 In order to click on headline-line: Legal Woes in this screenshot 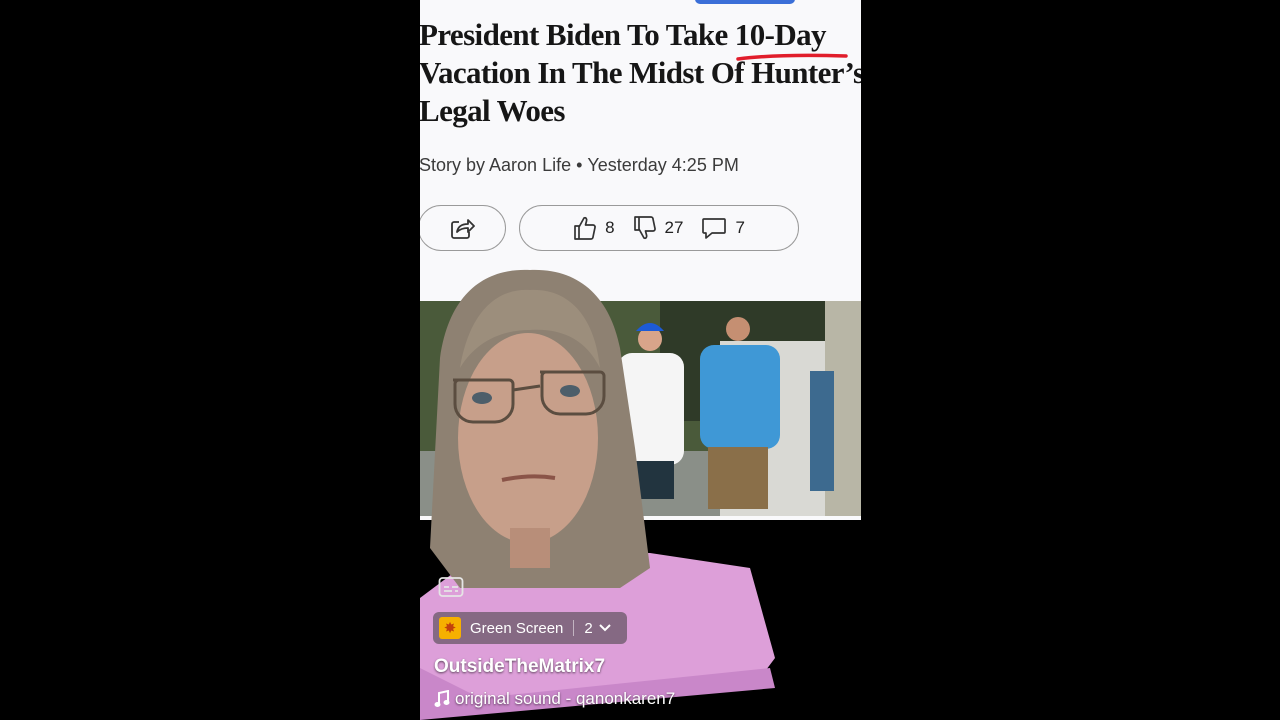, I will do `click(492, 110)`.